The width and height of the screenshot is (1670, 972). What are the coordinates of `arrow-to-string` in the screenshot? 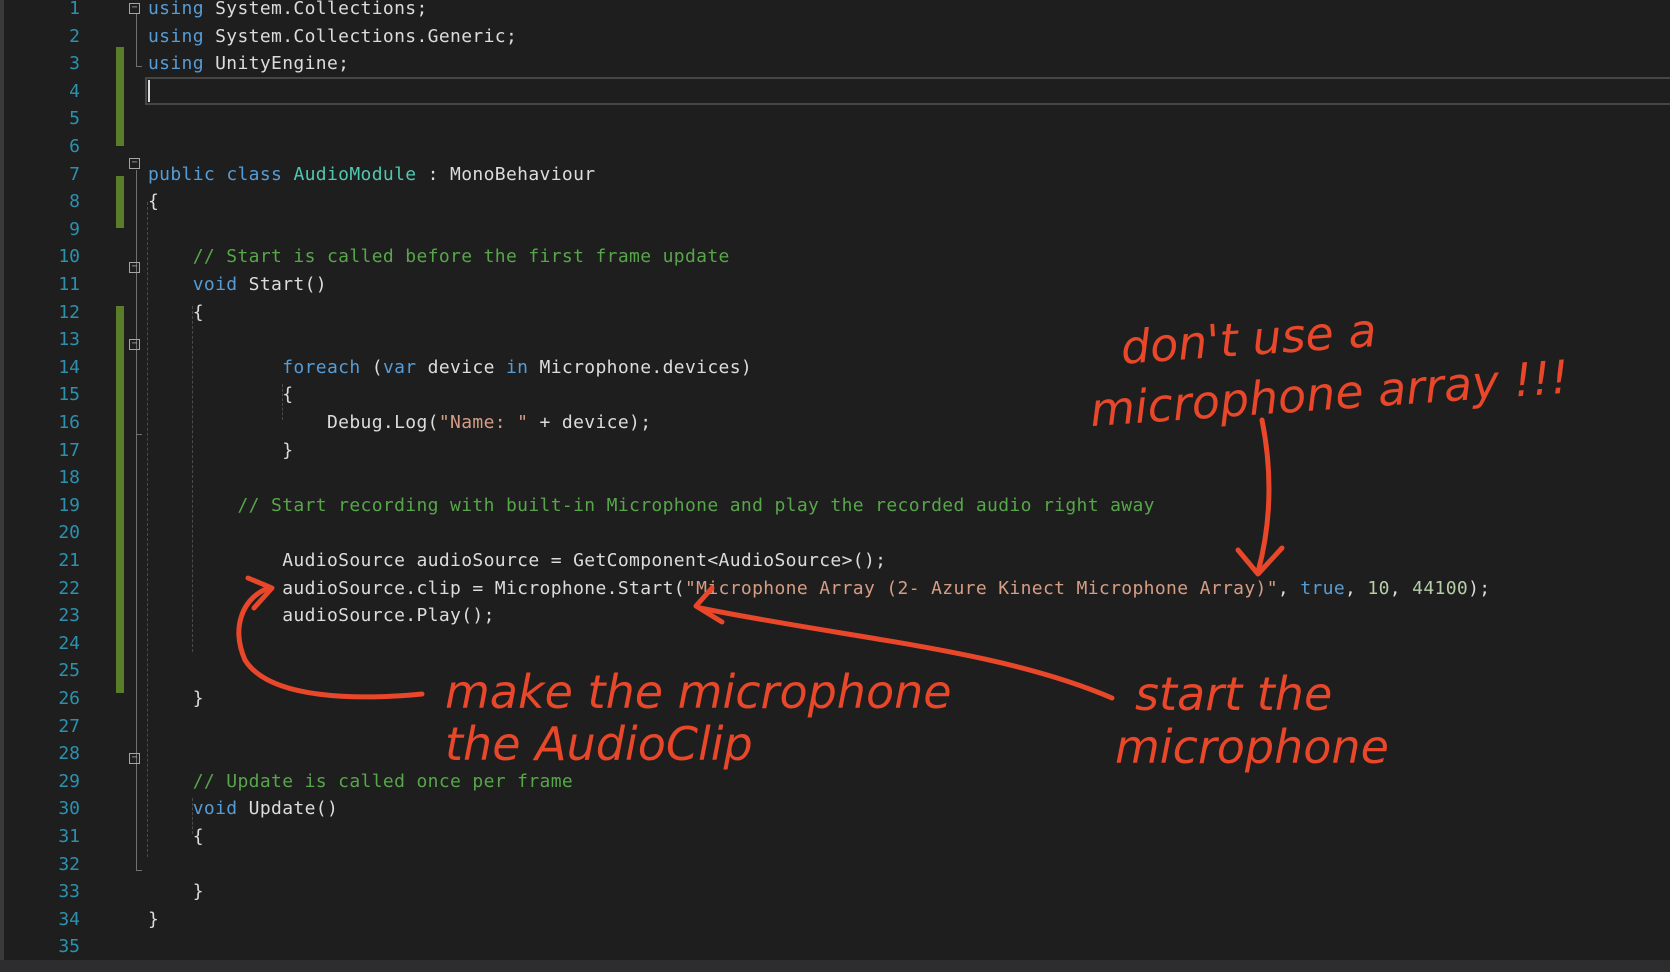 It's located at (1263, 496).